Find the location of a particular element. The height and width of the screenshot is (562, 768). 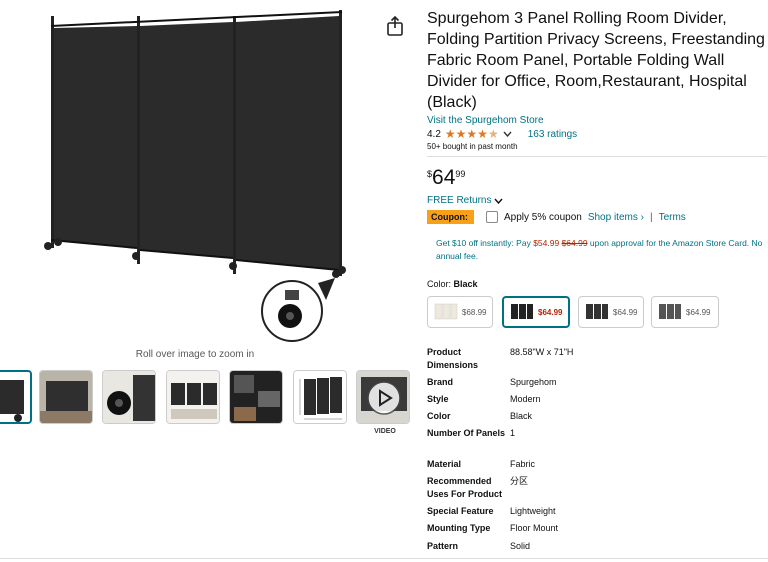

spec-key: Special Feature is located at coordinates (460, 511).